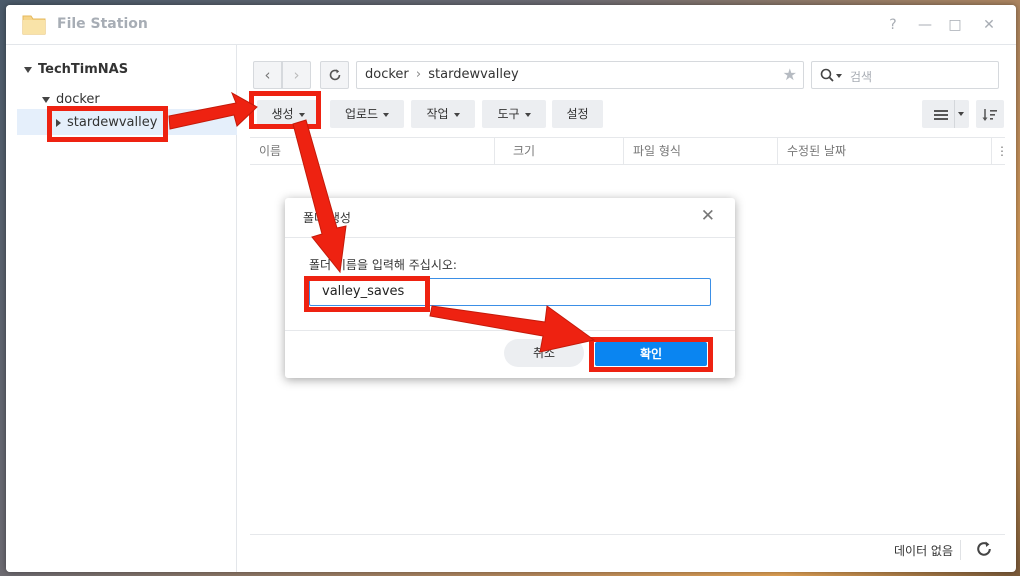  What do you see at coordinates (78, 99) in the screenshot?
I see `tree-item-label: docker` at bounding box center [78, 99].